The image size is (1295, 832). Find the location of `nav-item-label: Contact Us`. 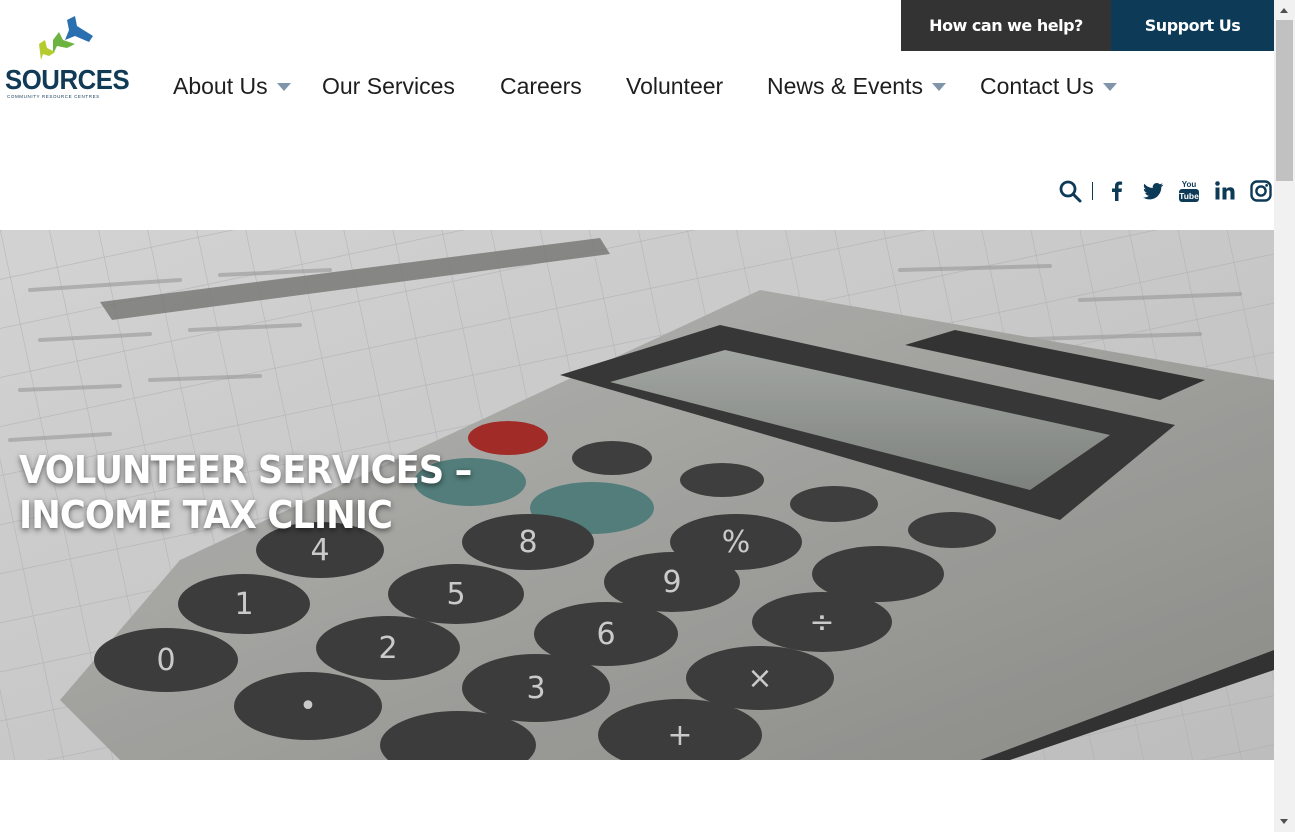

nav-item-label: Contact Us is located at coordinates (1037, 85).